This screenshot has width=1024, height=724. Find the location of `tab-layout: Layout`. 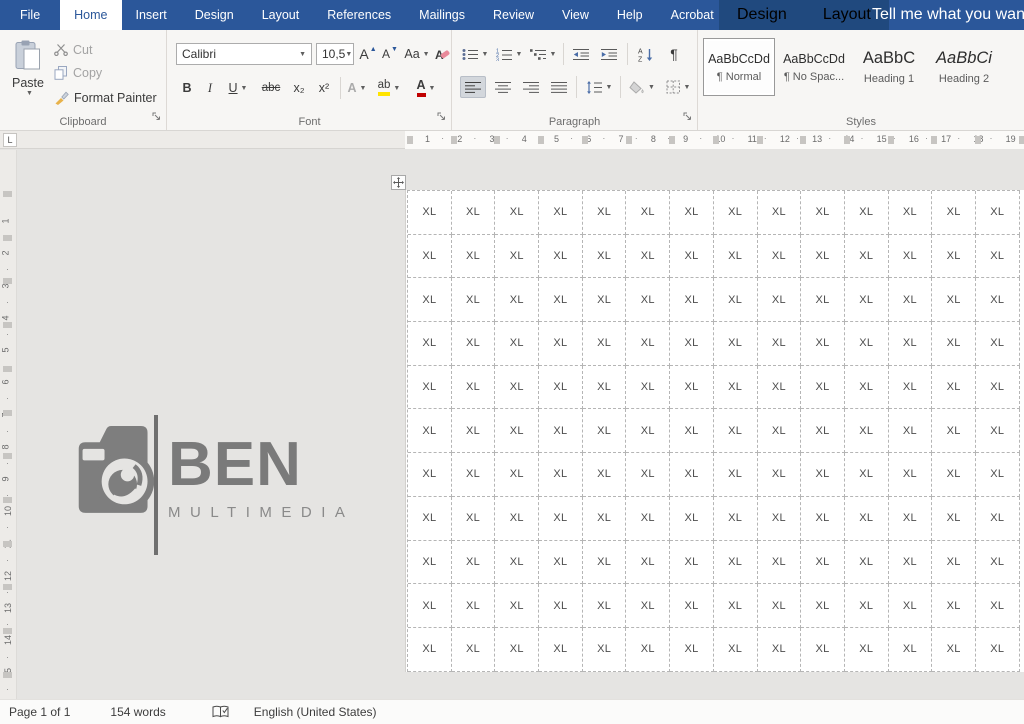

tab-layout: Layout is located at coordinates (281, 15).